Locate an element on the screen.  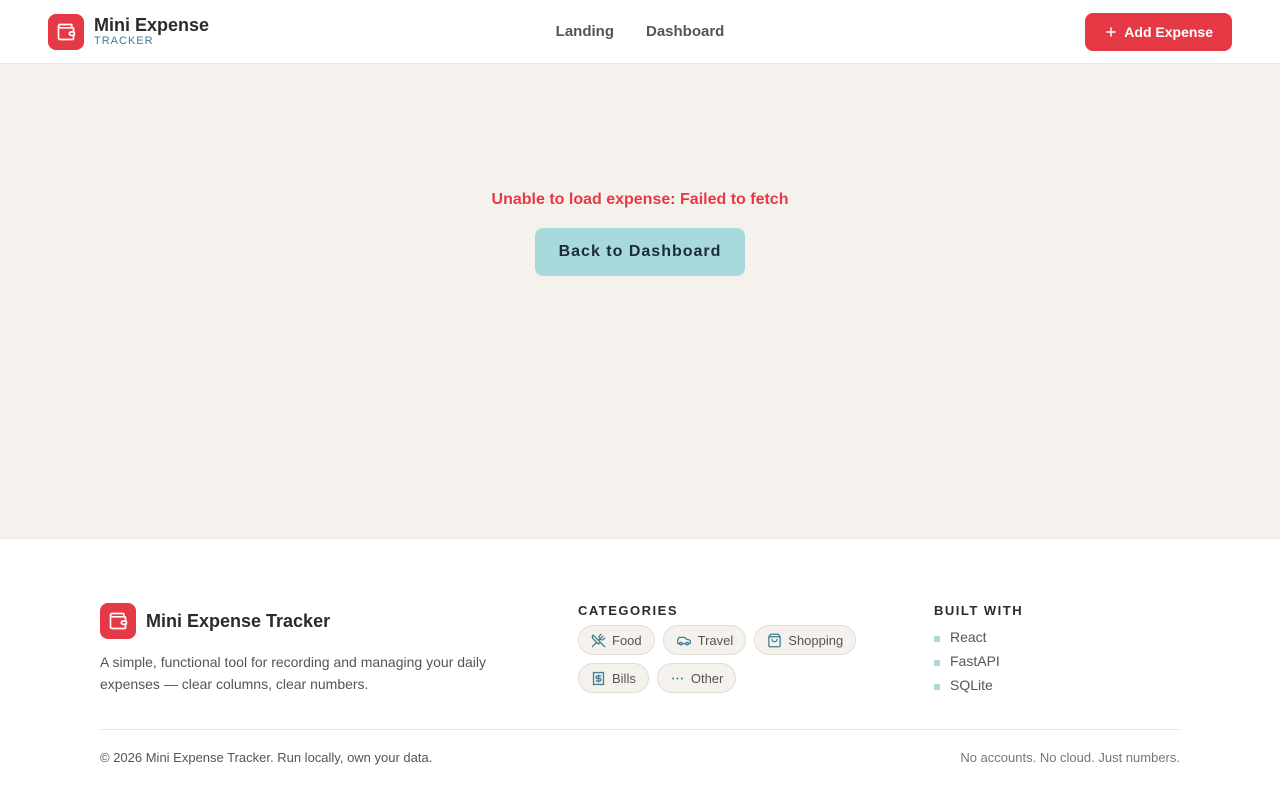
category-chip-bills: Bills is located at coordinates (613, 678).